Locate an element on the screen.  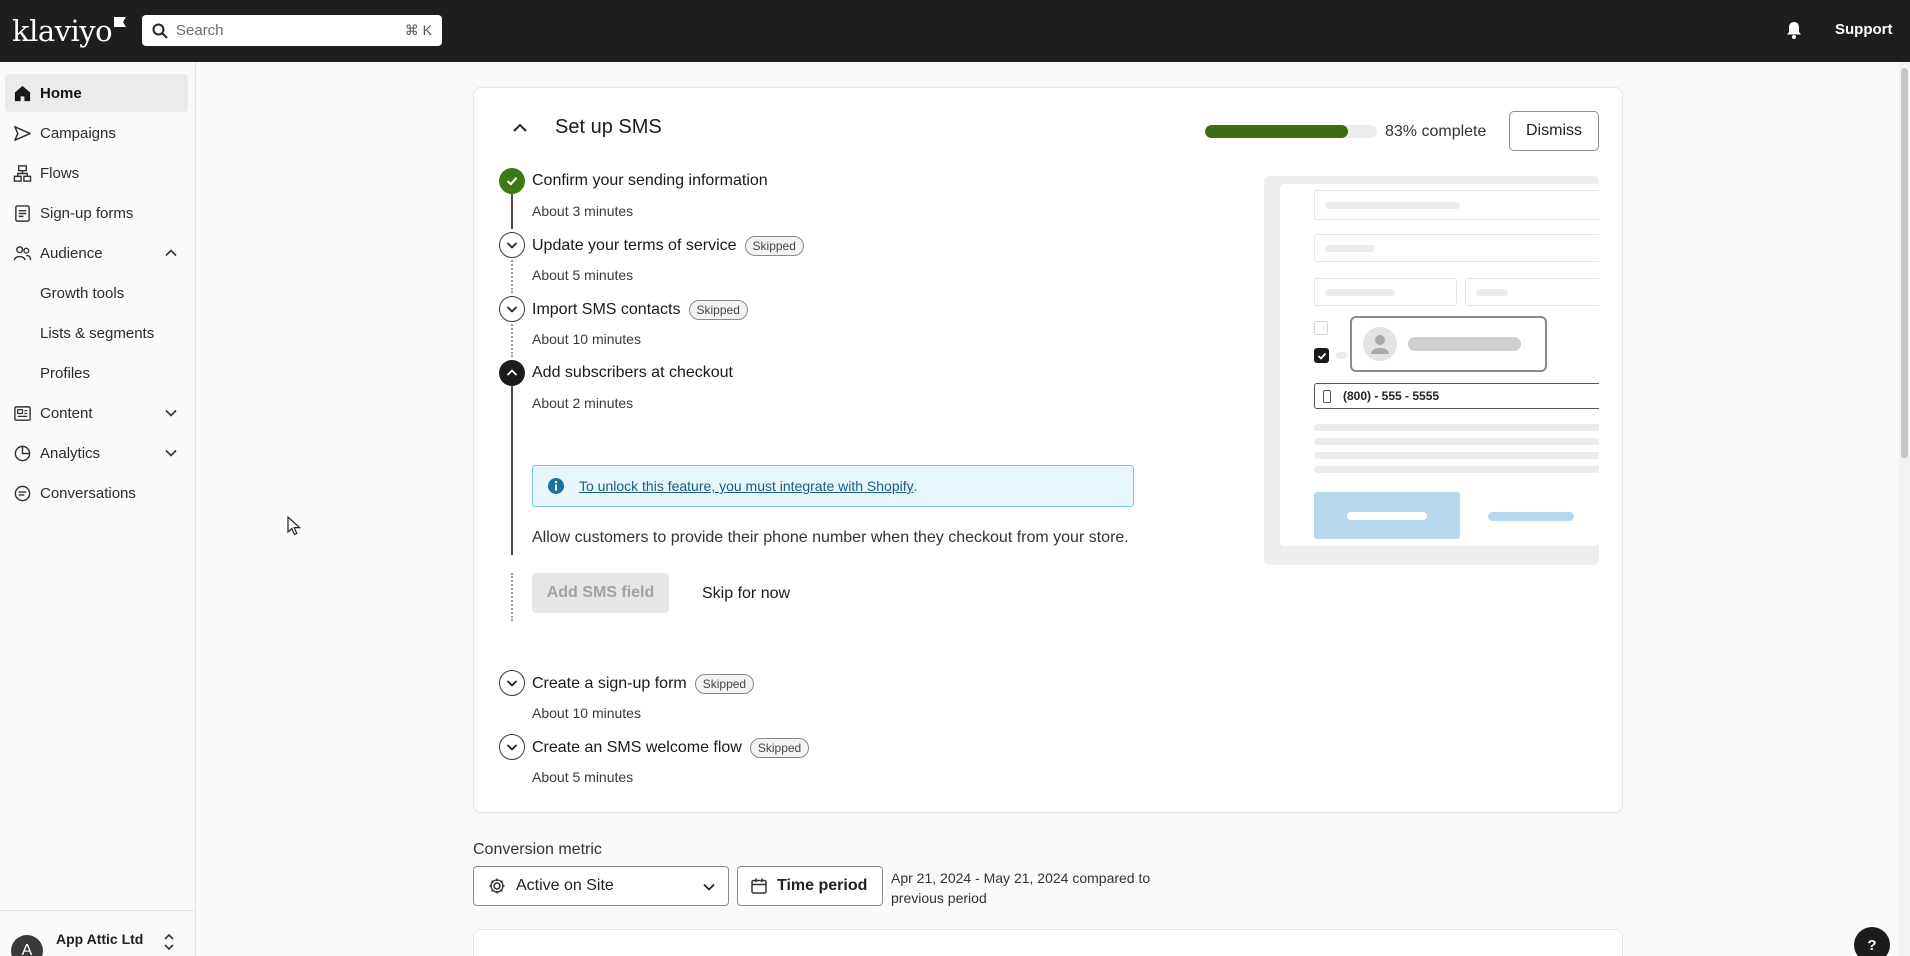
avatar: A is located at coordinates (27, 945).